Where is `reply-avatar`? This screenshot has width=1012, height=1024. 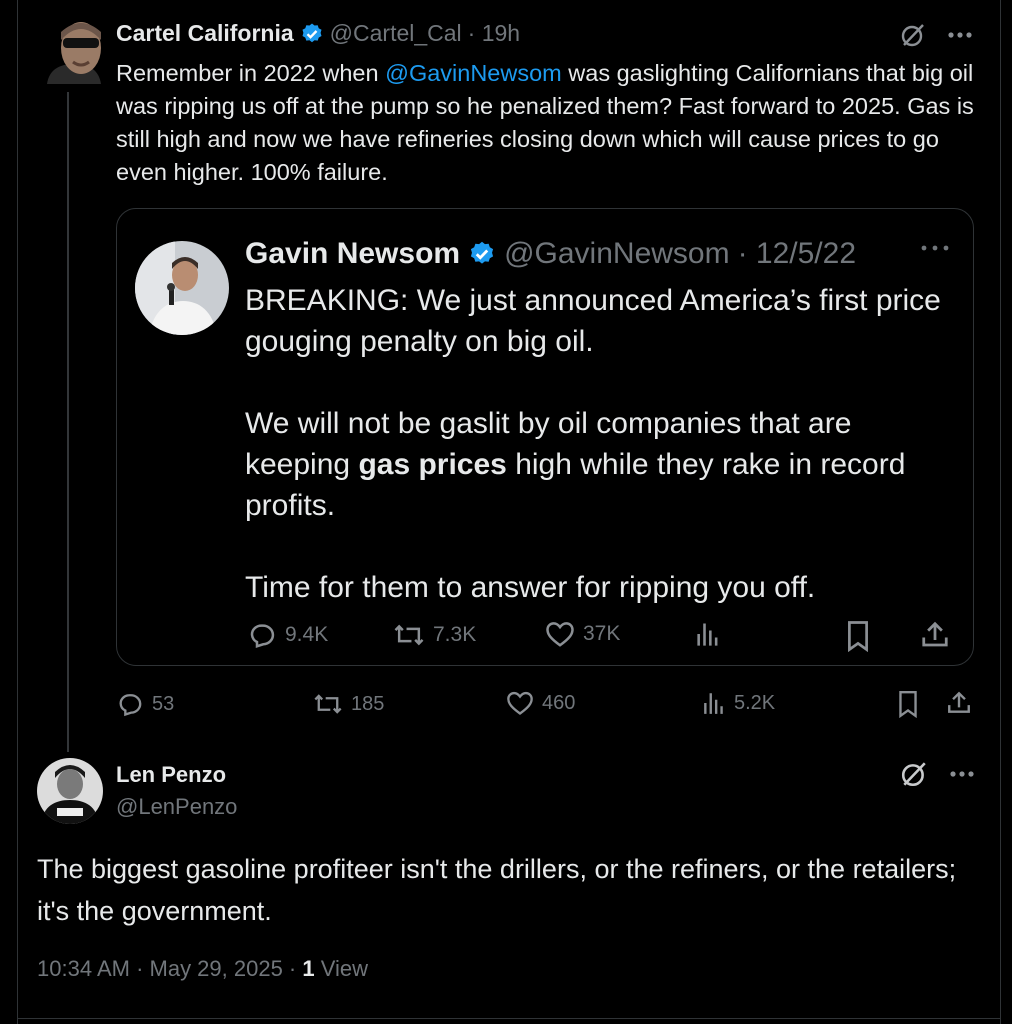
reply-avatar is located at coordinates (70, 791).